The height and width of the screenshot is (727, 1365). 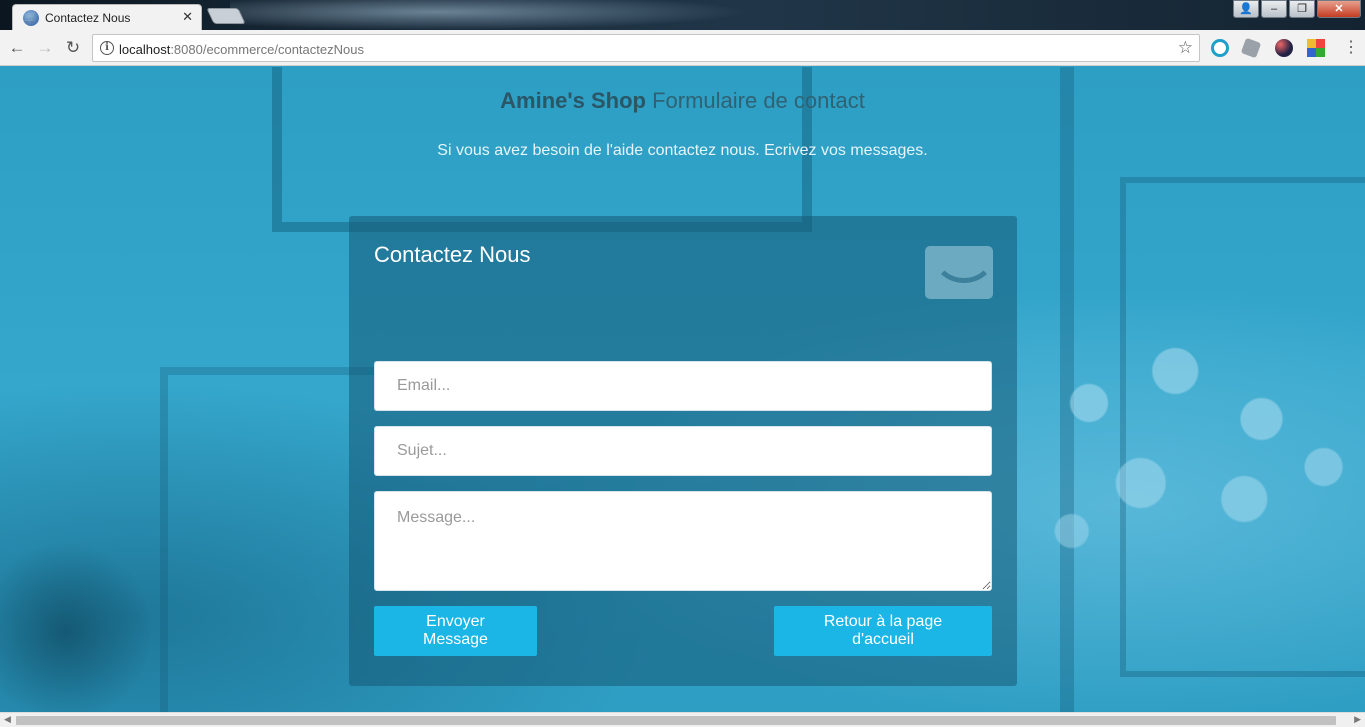 I want to click on close-window-button: ✕, so click(x=1339, y=9).